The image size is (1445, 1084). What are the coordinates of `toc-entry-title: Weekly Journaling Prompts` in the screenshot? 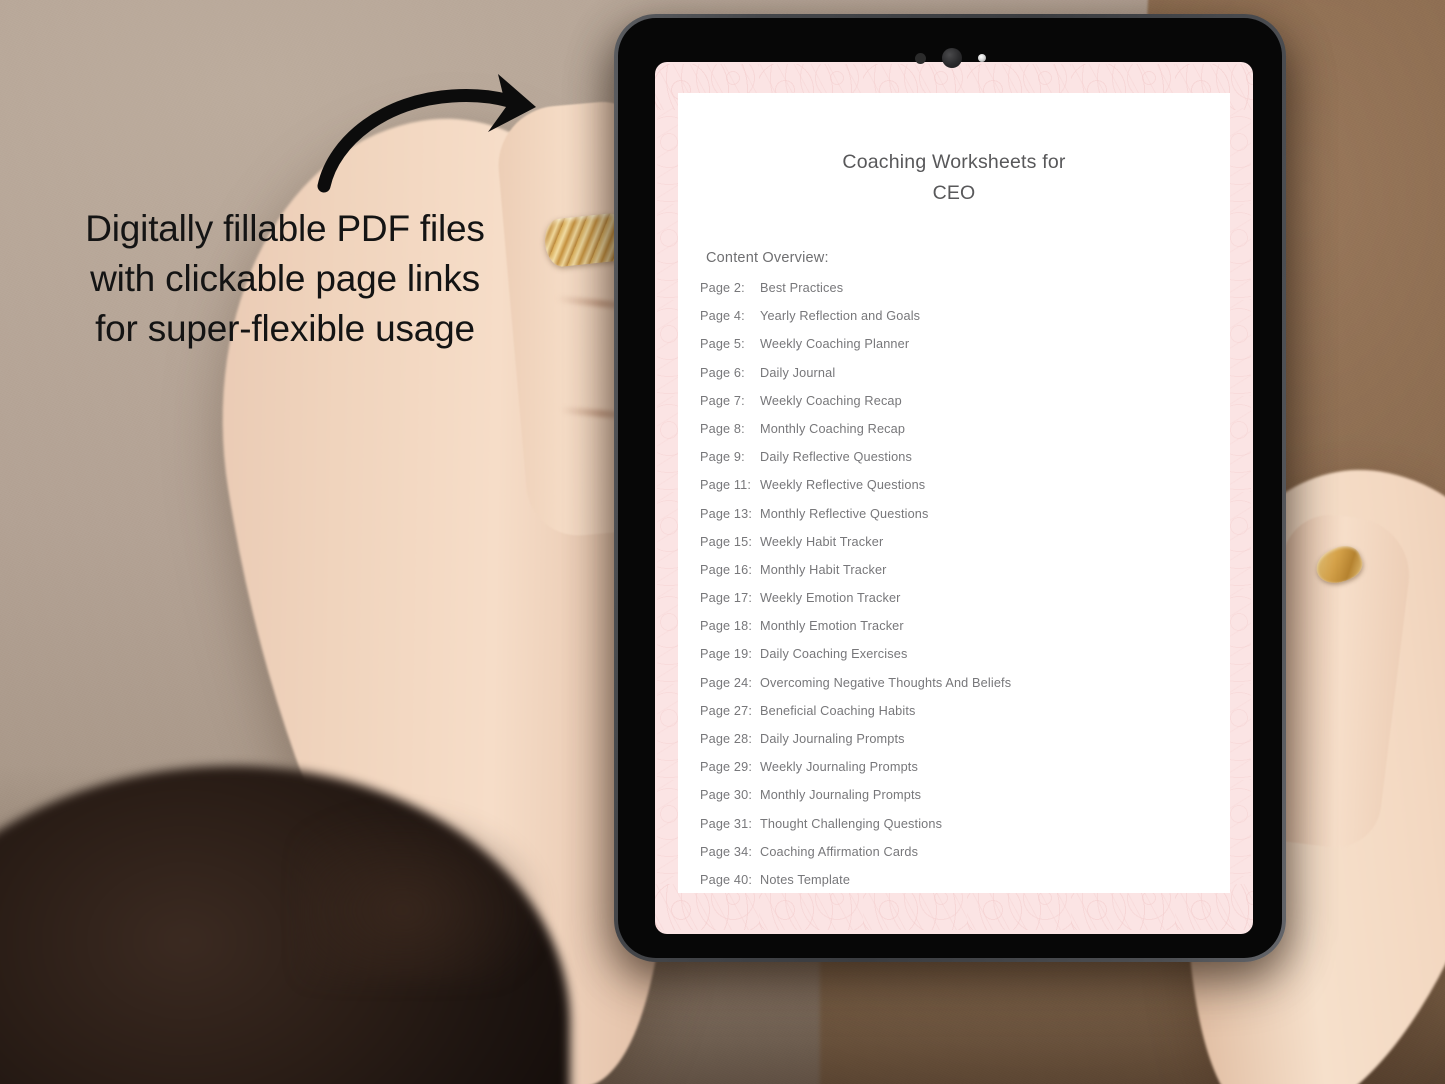 It's located at (839, 767).